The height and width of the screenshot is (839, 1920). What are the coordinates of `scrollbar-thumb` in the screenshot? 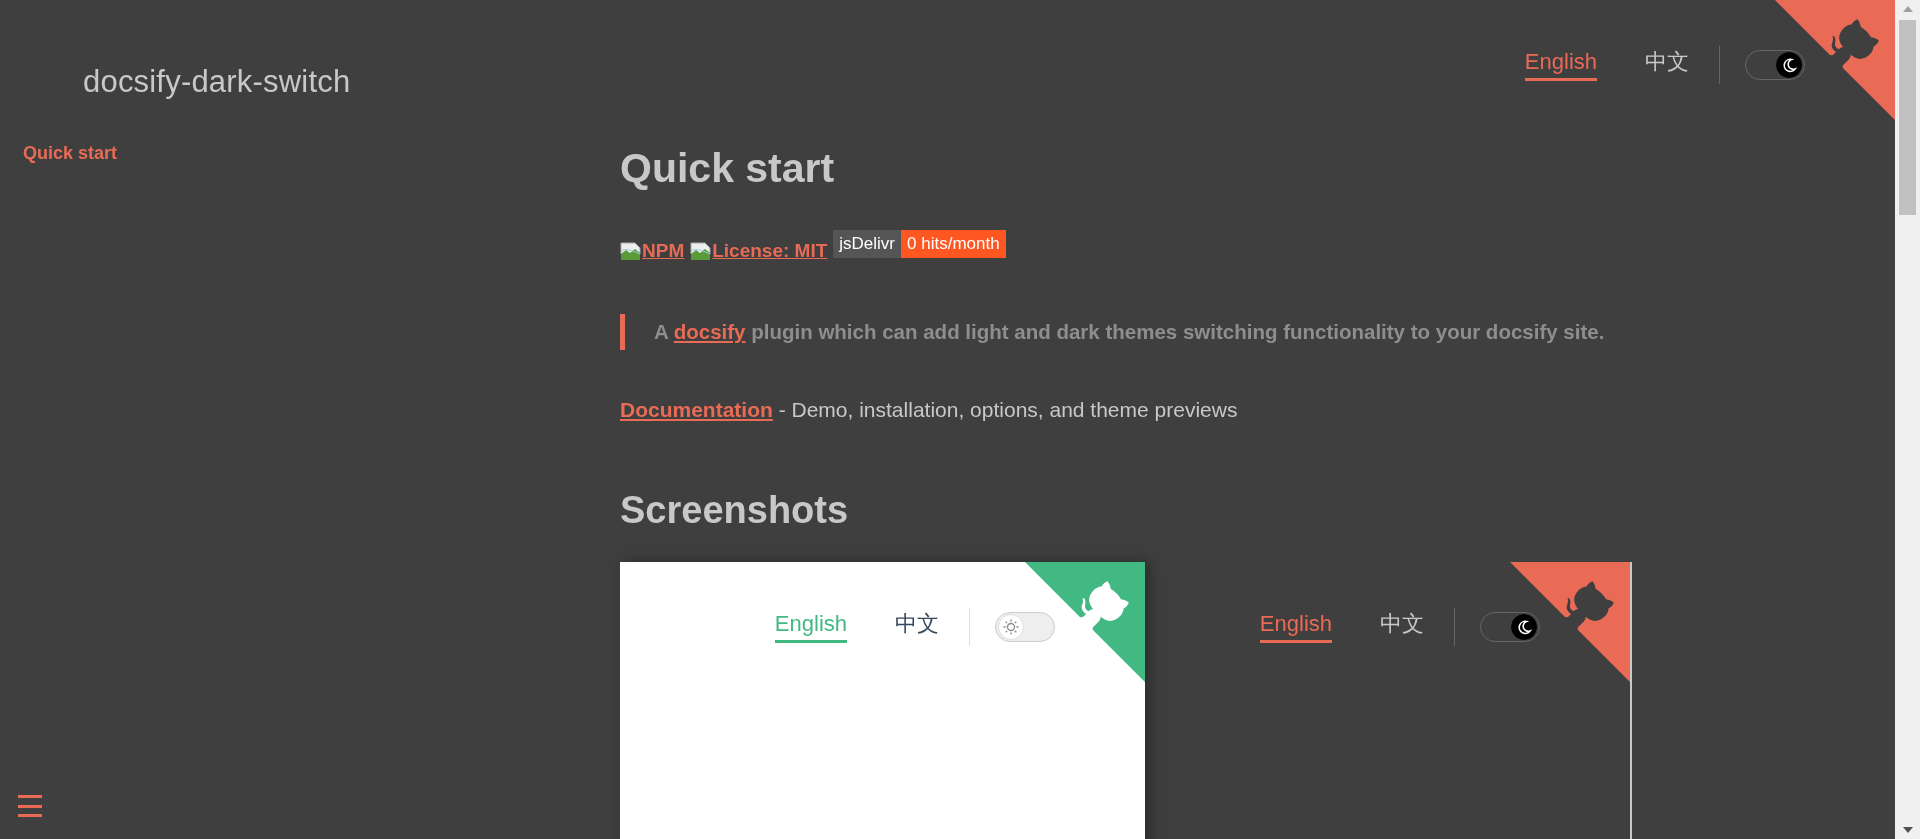 It's located at (1907, 117).